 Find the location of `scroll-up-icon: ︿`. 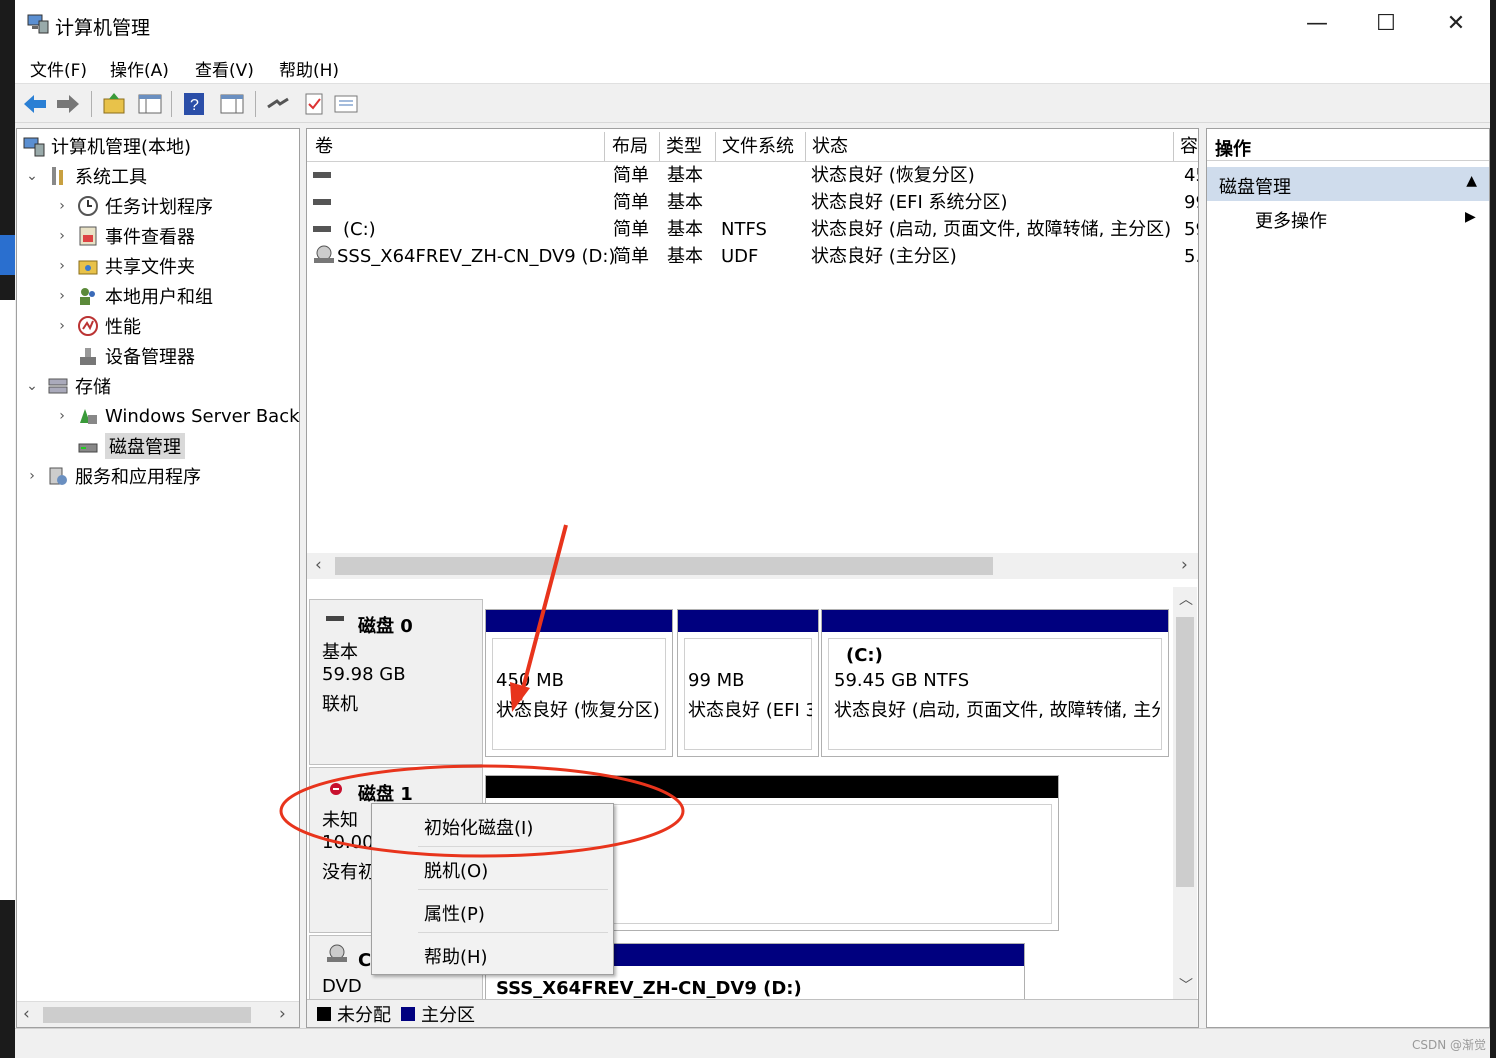

scroll-up-icon: ︿ is located at coordinates (1186, 599).